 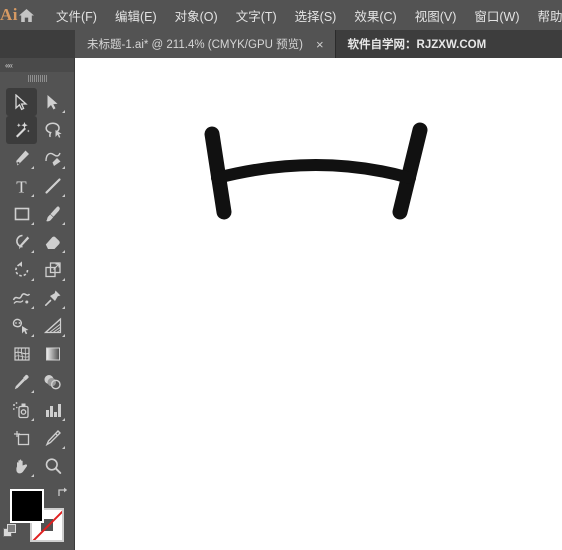 I want to click on direct-selection-tool, so click(x=52, y=102).